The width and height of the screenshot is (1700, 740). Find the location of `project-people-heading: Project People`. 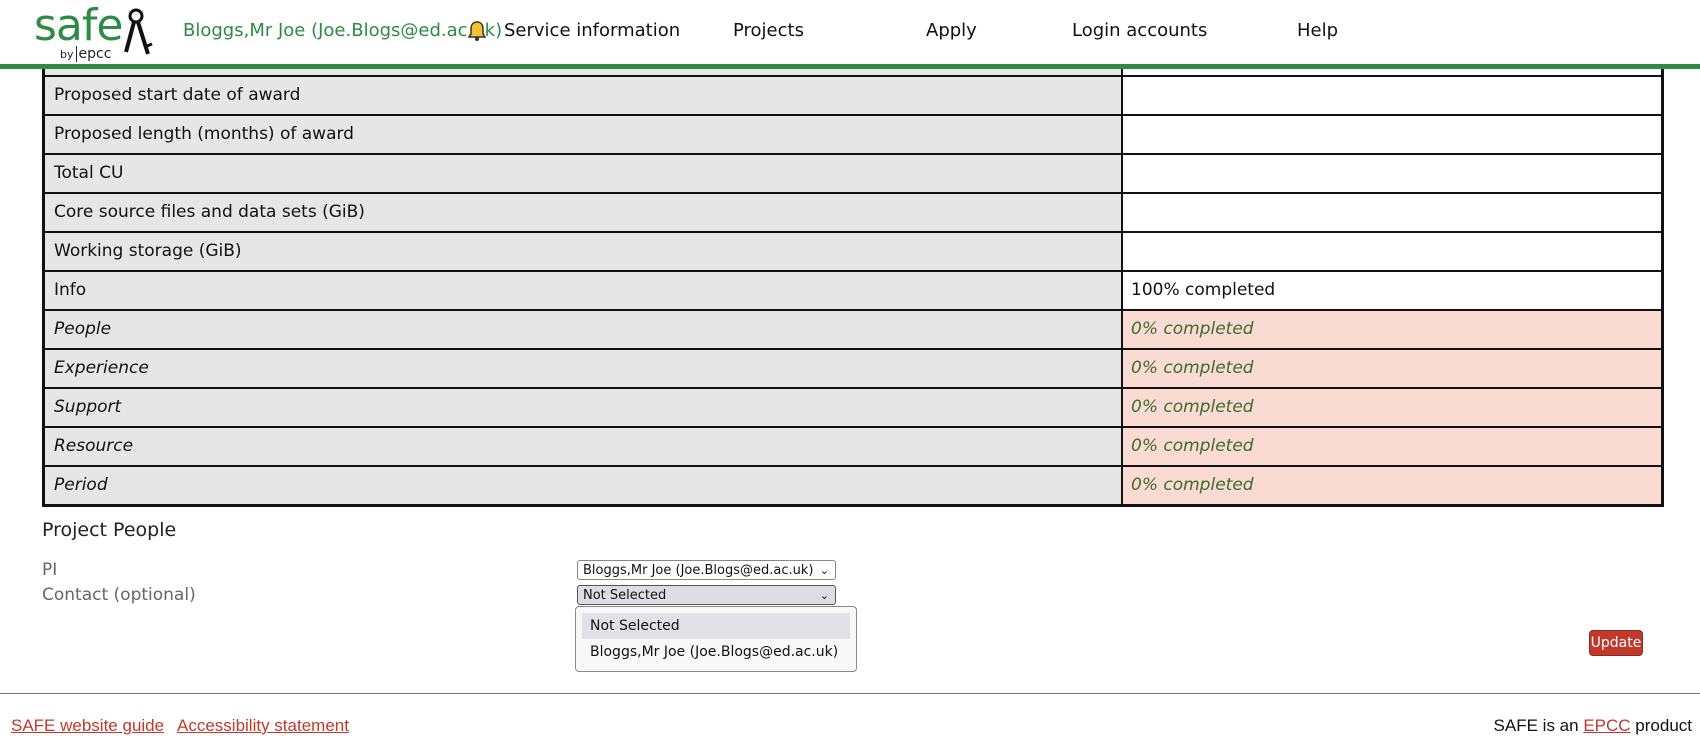

project-people-heading: Project People is located at coordinates (109, 530).